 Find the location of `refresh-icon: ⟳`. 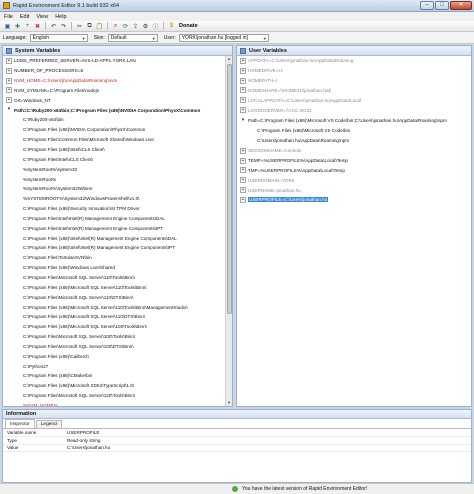

refresh-icon: ⟳ is located at coordinates (125, 26).